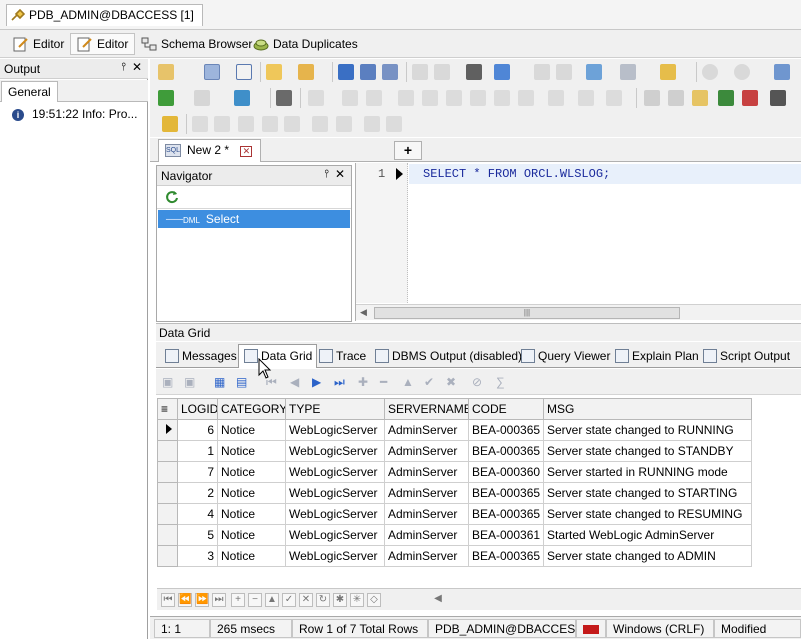  What do you see at coordinates (210, 150) in the screenshot?
I see `tab-new-2: SQL New 2 * ✕` at bounding box center [210, 150].